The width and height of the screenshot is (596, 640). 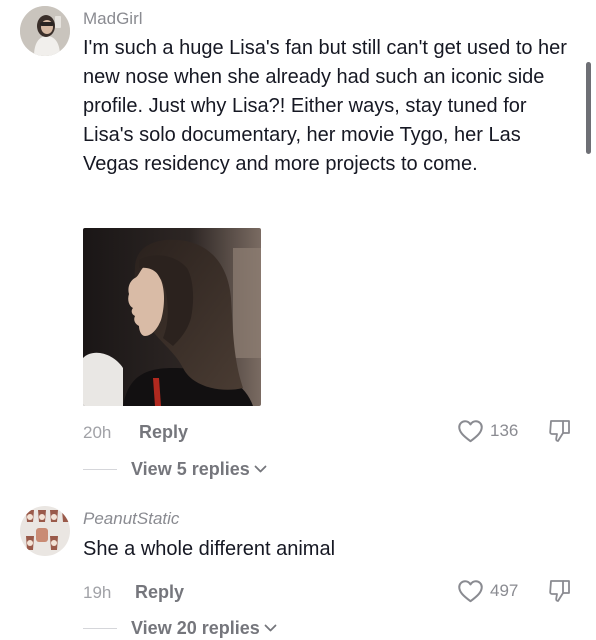 I want to click on like-button: 136, so click(x=487, y=430).